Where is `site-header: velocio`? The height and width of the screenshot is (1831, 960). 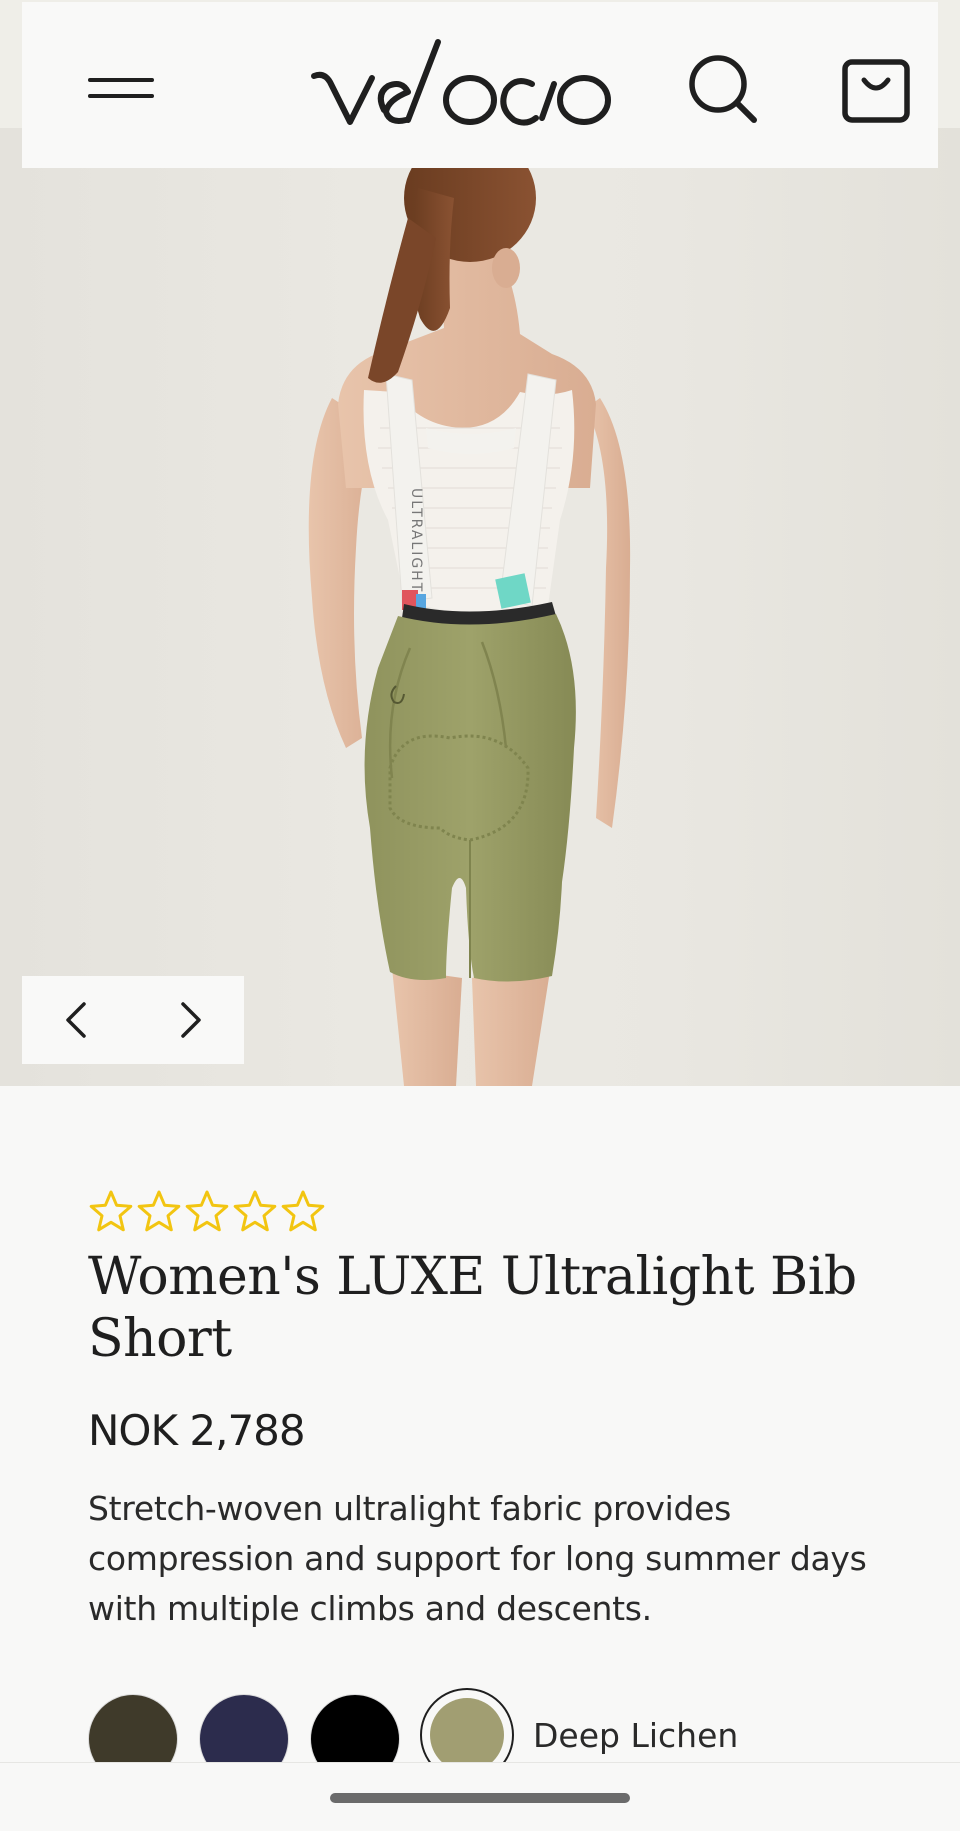 site-header: velocio is located at coordinates (480, 85).